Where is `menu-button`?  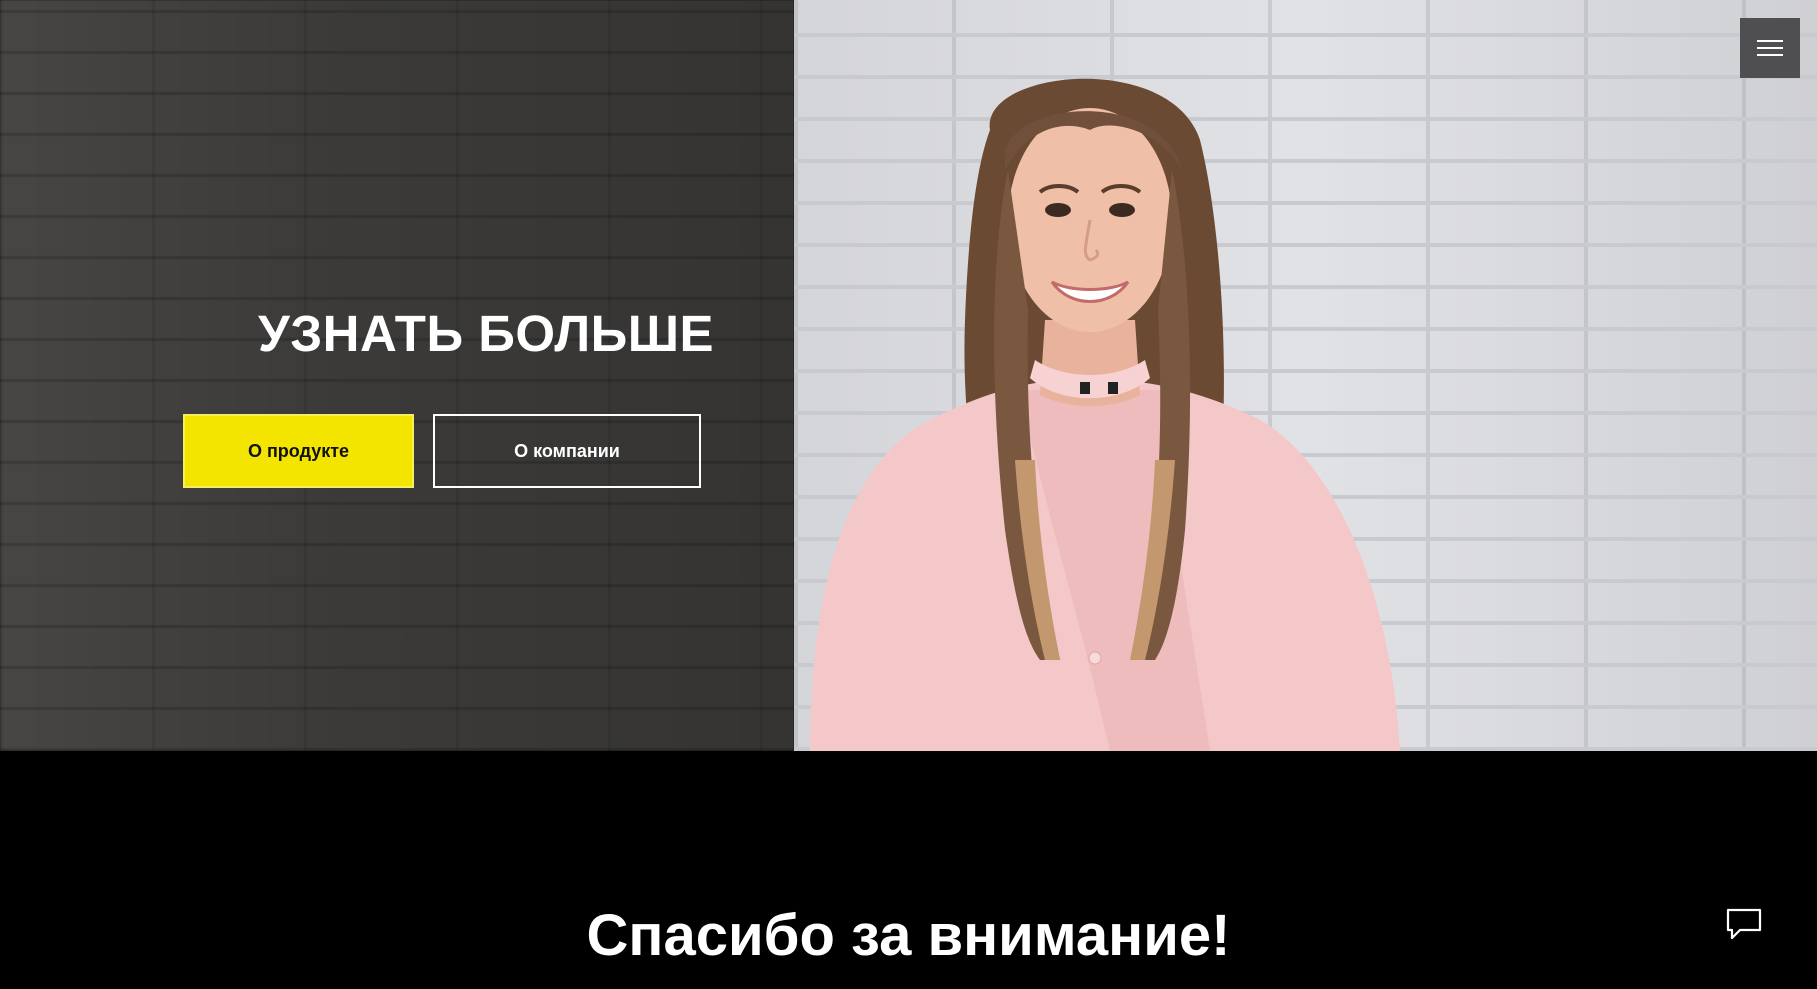
menu-button is located at coordinates (1770, 48).